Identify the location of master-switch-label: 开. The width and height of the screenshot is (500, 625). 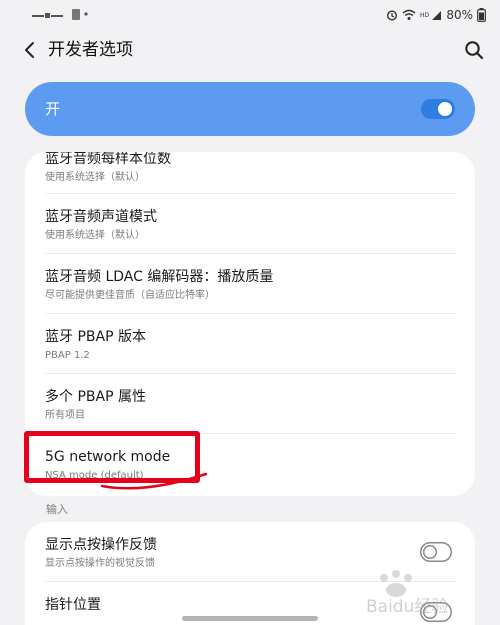
(53, 109).